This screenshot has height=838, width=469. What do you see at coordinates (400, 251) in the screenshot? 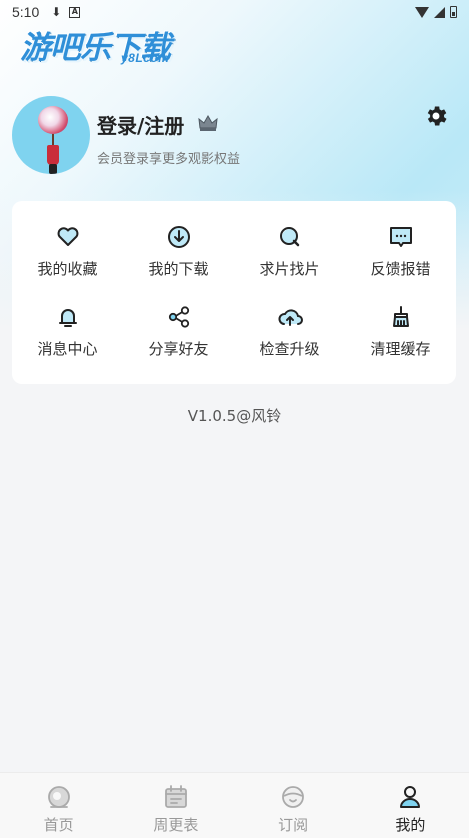
I see `menu-item-feedback: 反馈报错` at bounding box center [400, 251].